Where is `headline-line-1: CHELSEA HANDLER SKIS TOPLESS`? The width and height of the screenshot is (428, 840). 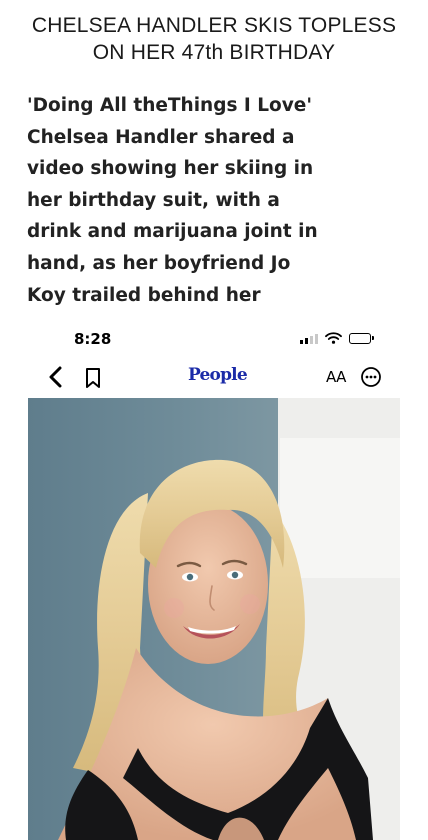
headline-line-1: CHELSEA HANDLER SKIS TOPLESS is located at coordinates (214, 25).